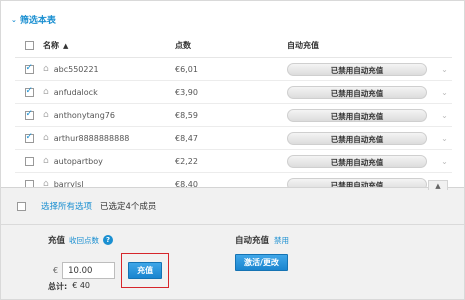  I want to click on recall-points-link: 收回点数, so click(84, 240).